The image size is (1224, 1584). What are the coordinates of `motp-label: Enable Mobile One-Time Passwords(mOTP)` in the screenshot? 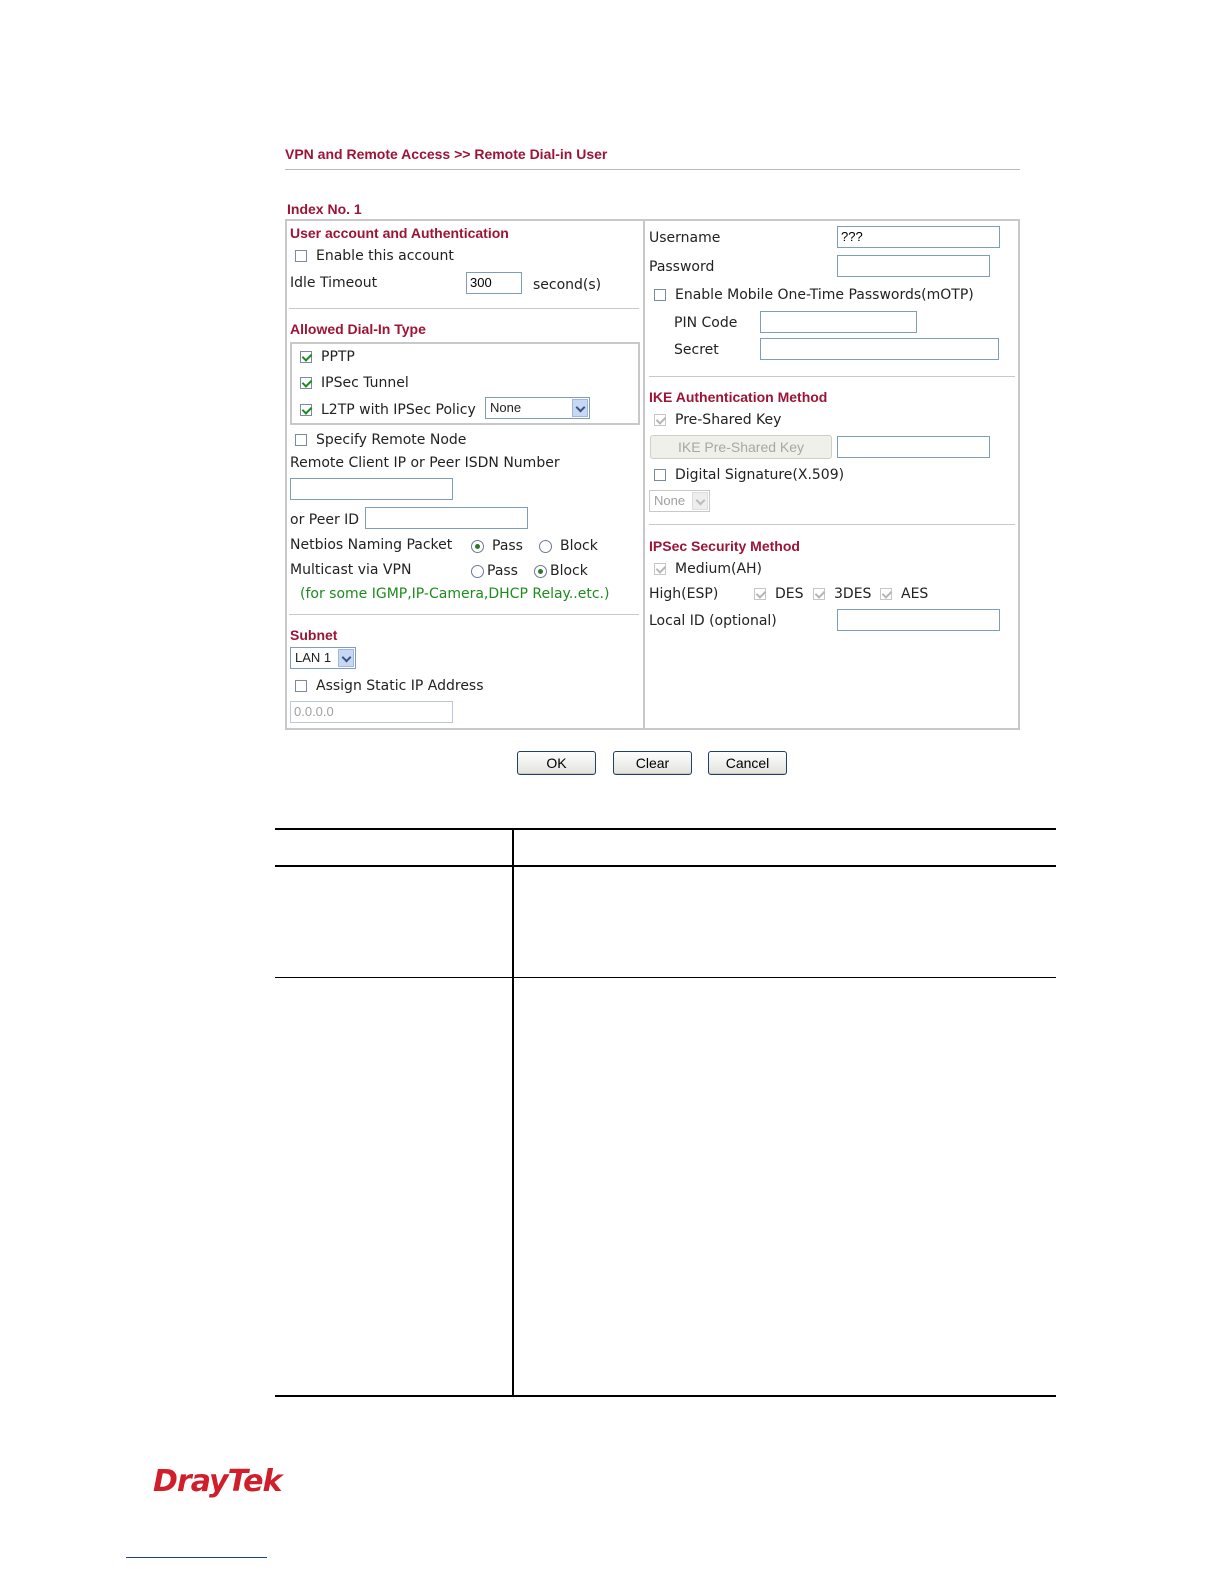 It's located at (824, 295).